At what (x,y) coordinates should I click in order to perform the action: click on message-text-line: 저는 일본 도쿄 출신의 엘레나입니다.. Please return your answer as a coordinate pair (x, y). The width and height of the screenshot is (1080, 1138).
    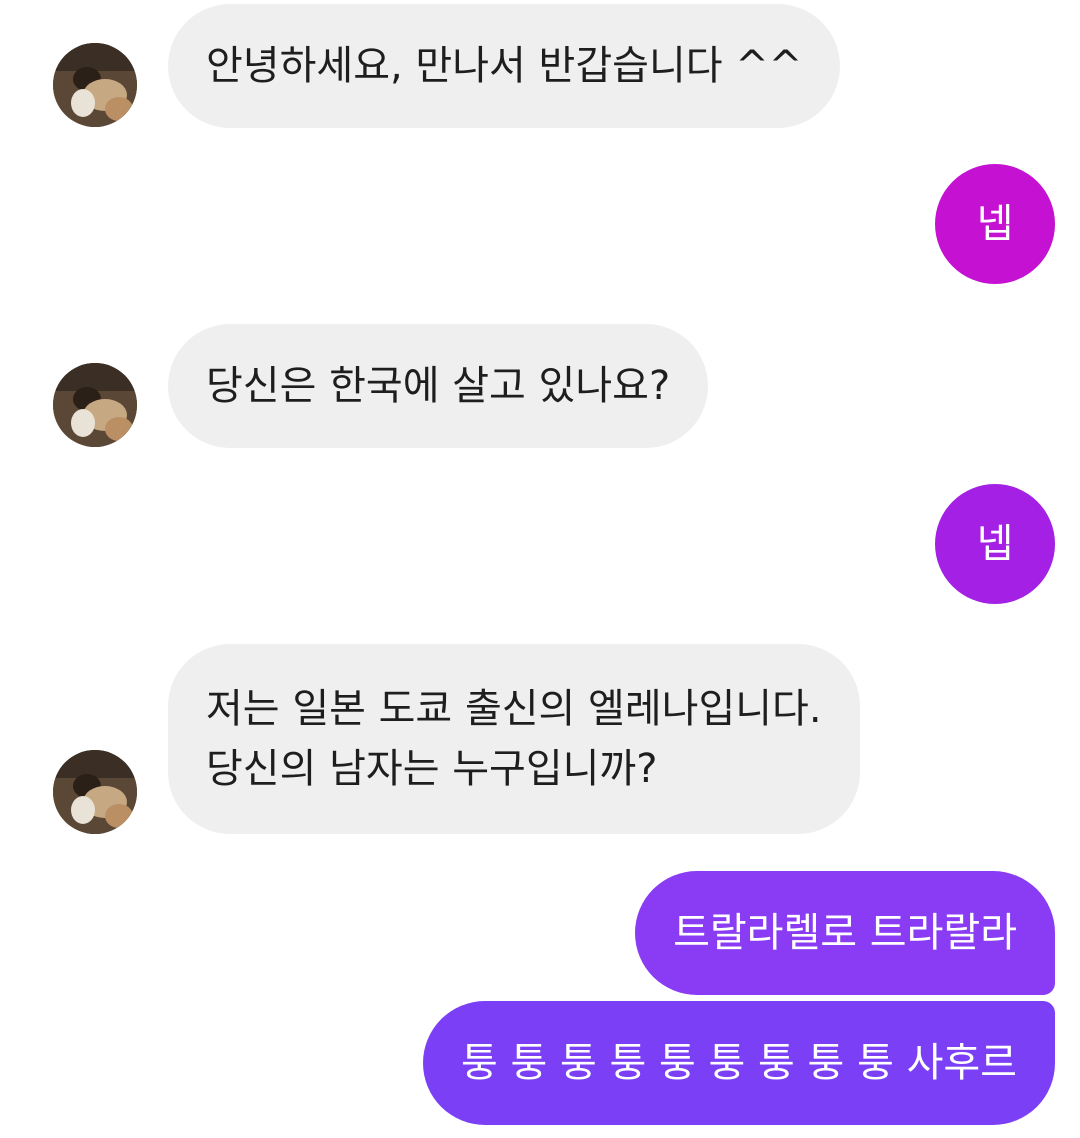
    Looking at the image, I should click on (514, 709).